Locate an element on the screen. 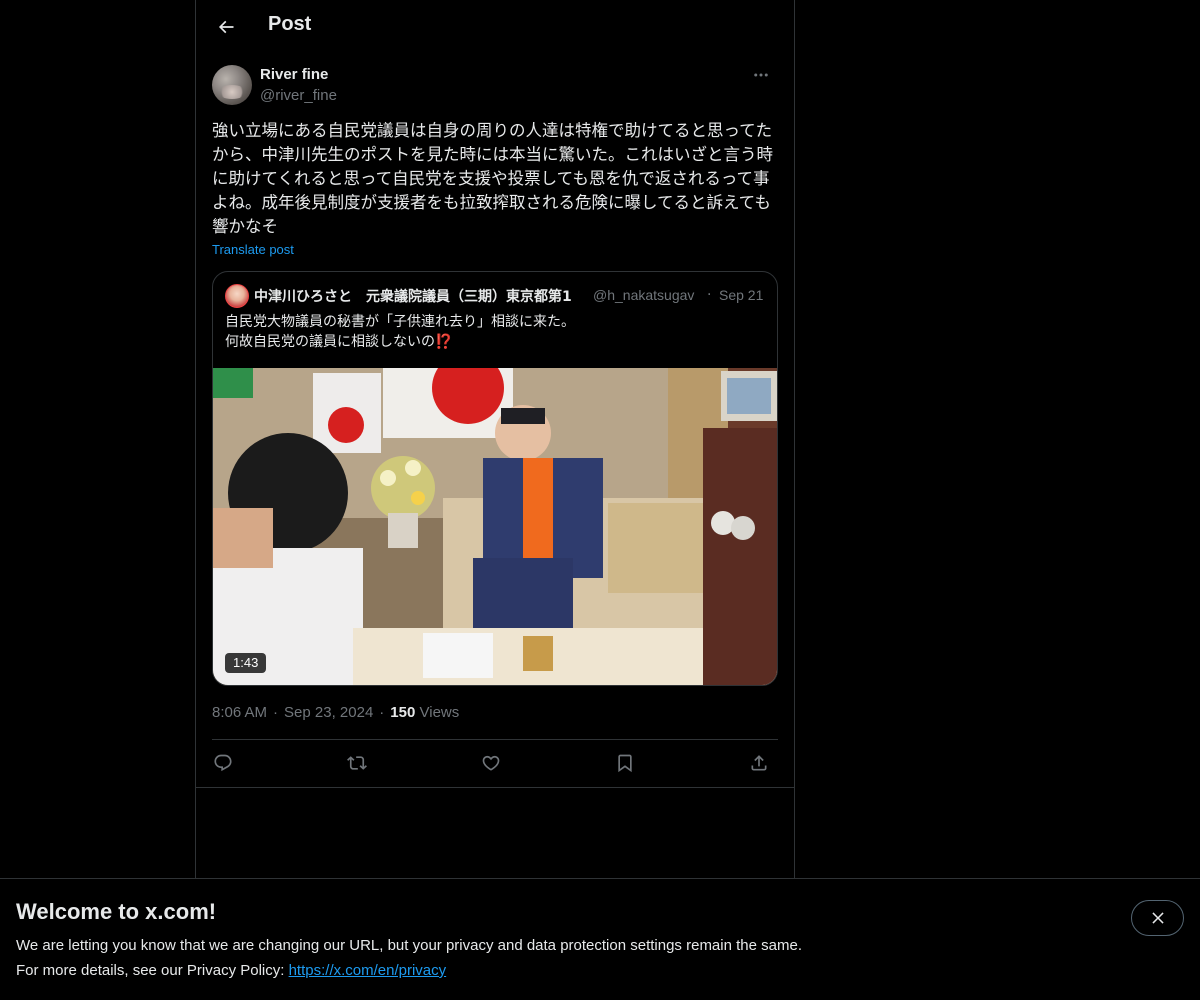 The image size is (1200, 1000). post-time: 8:06 AM is located at coordinates (239, 712).